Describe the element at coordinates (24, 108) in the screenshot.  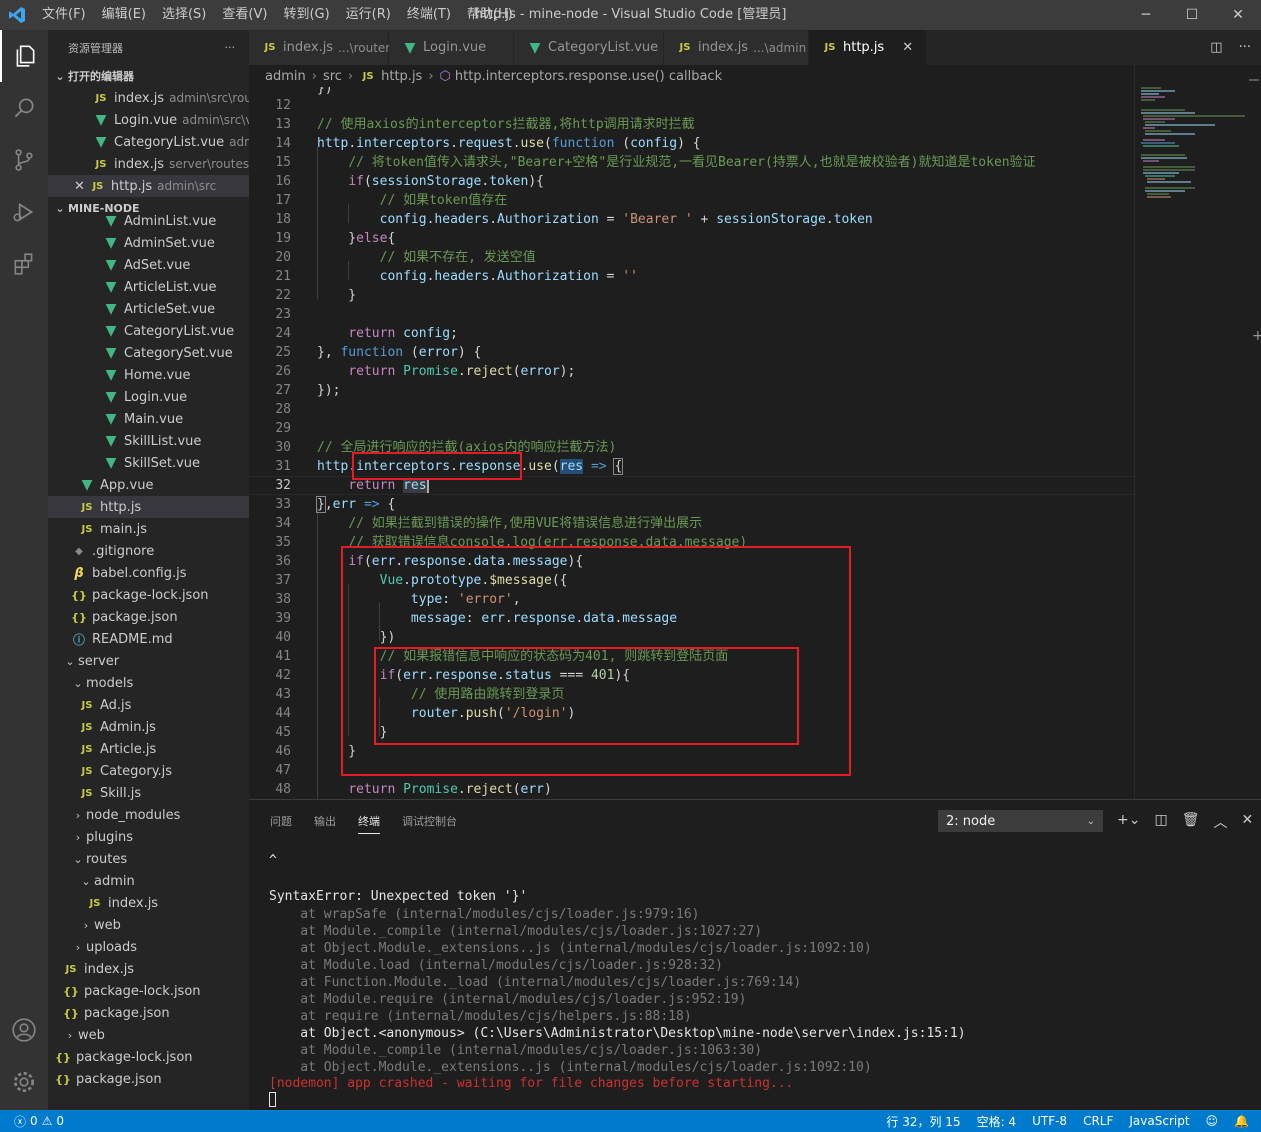
I see `search-icon` at that location.